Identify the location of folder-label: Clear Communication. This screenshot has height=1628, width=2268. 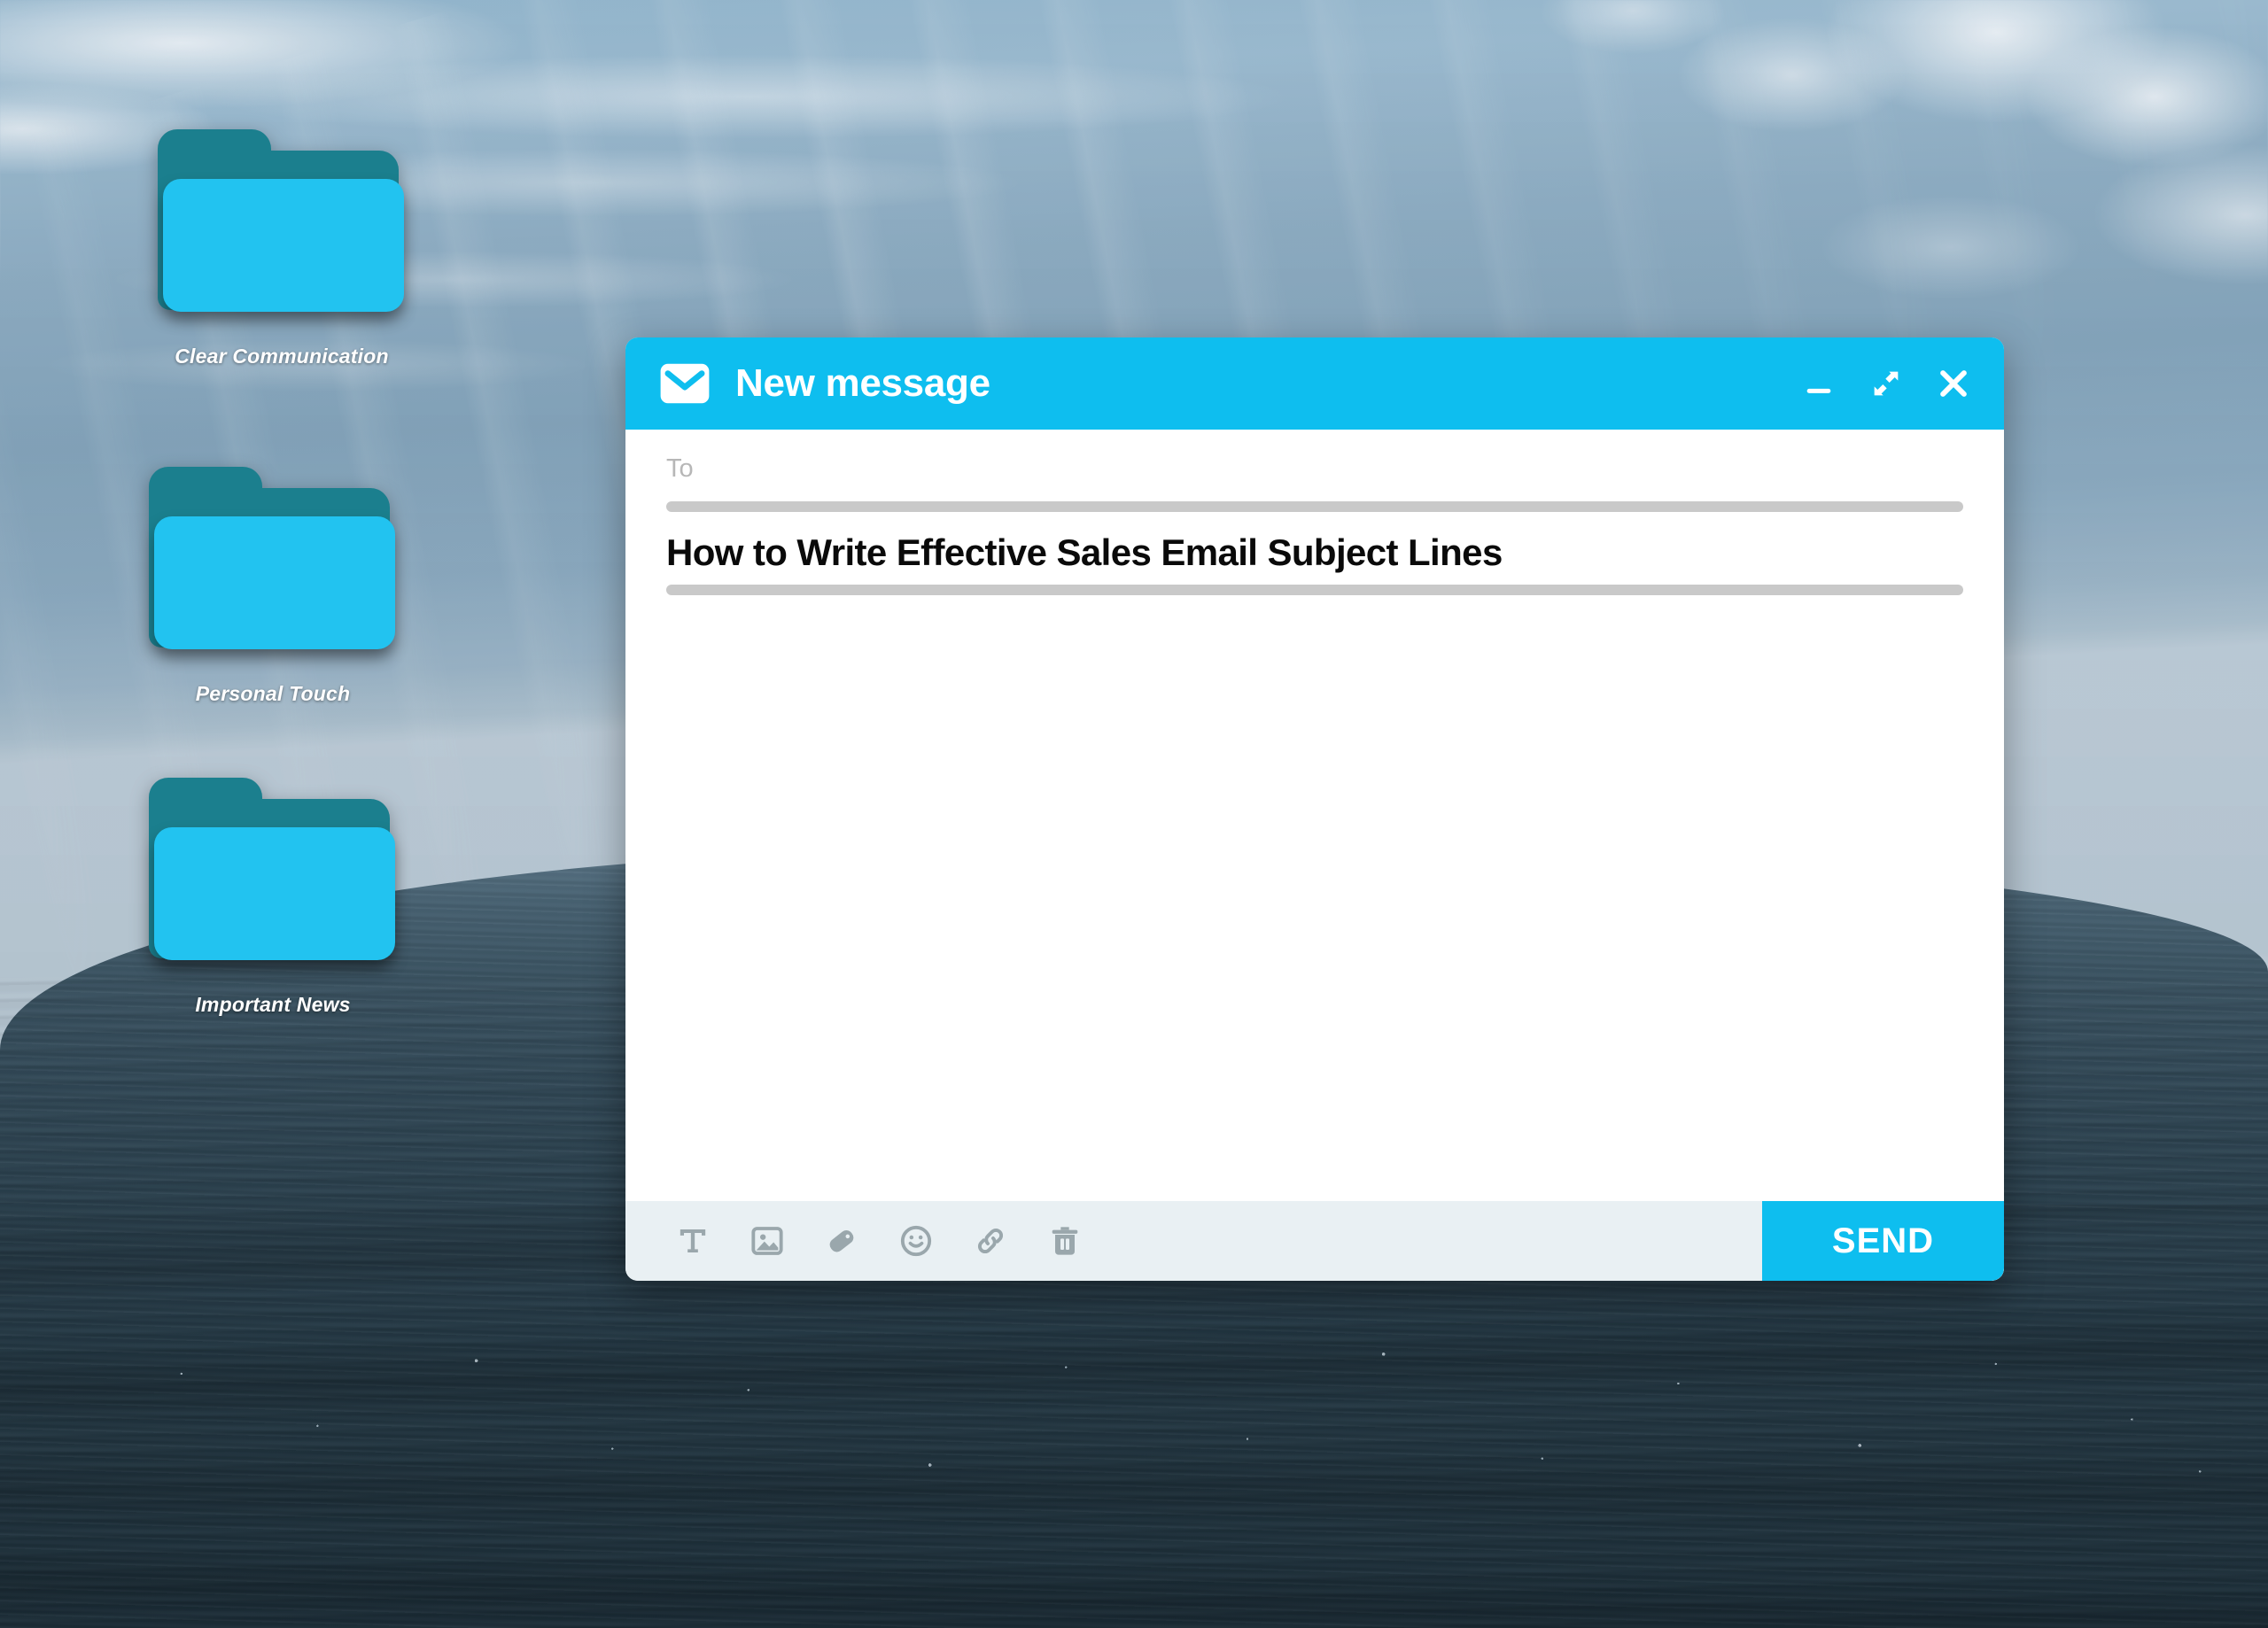
(282, 356).